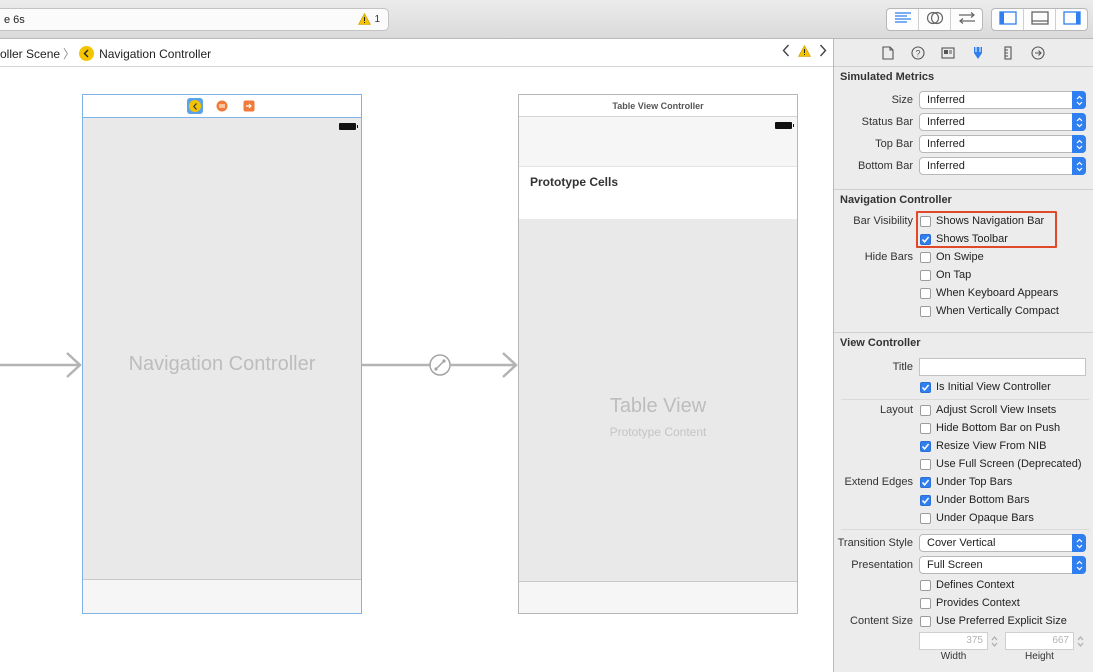 This screenshot has height=672, width=1093. I want to click on identity-inspector-icon, so click(948, 53).